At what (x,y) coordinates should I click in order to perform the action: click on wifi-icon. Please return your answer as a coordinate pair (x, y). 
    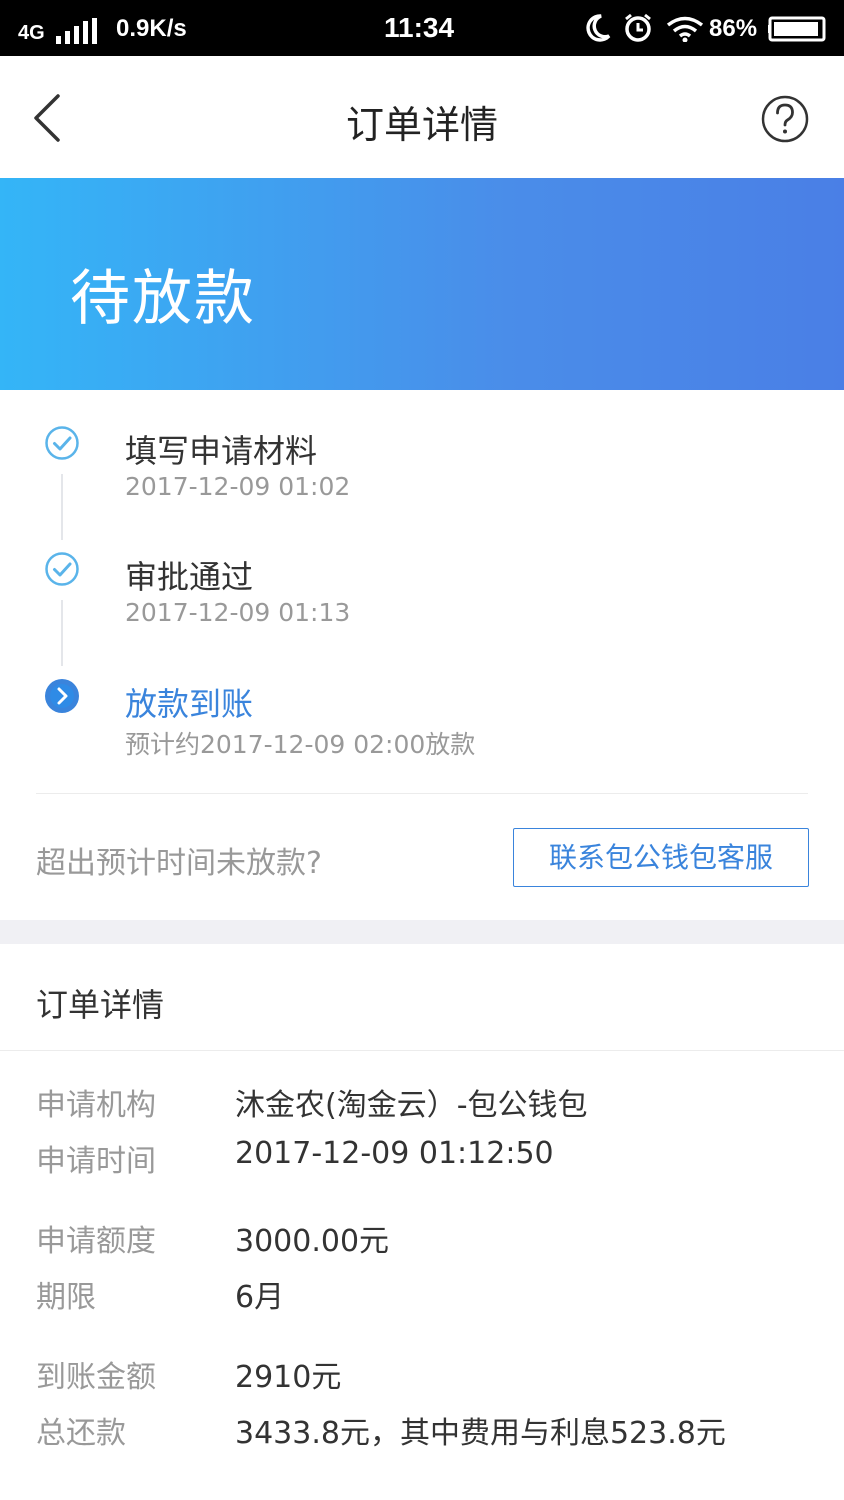
    Looking at the image, I should click on (685, 29).